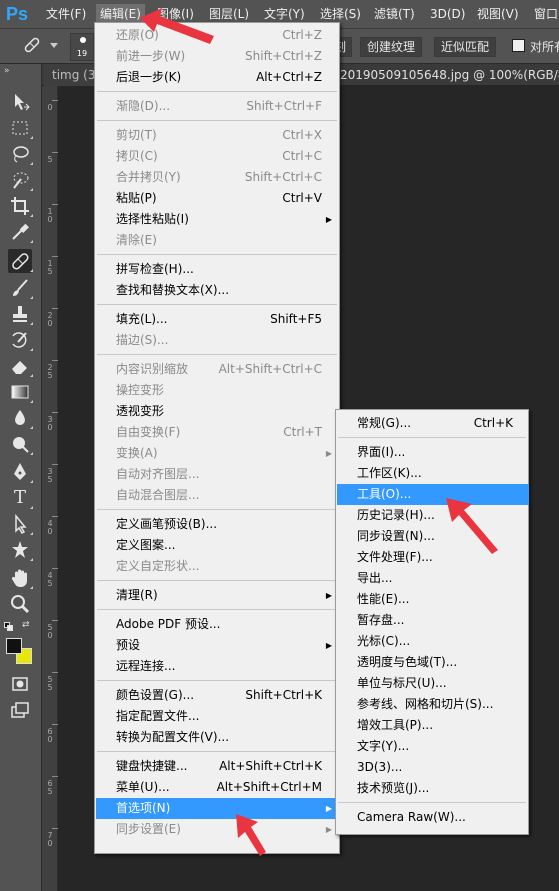  I want to click on path-selection-tool-icon, so click(20, 524).